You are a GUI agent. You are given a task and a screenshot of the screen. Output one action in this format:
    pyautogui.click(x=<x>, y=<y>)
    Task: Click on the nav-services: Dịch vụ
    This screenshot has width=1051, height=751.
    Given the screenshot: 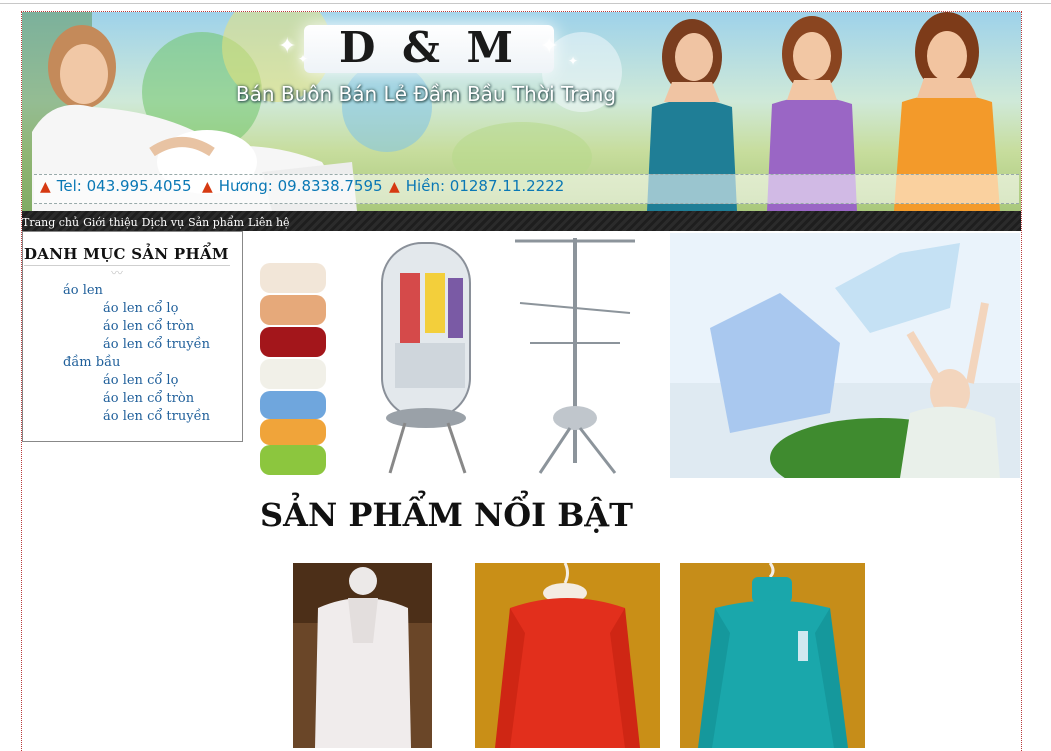 What is the action you would take?
    pyautogui.click(x=163, y=222)
    